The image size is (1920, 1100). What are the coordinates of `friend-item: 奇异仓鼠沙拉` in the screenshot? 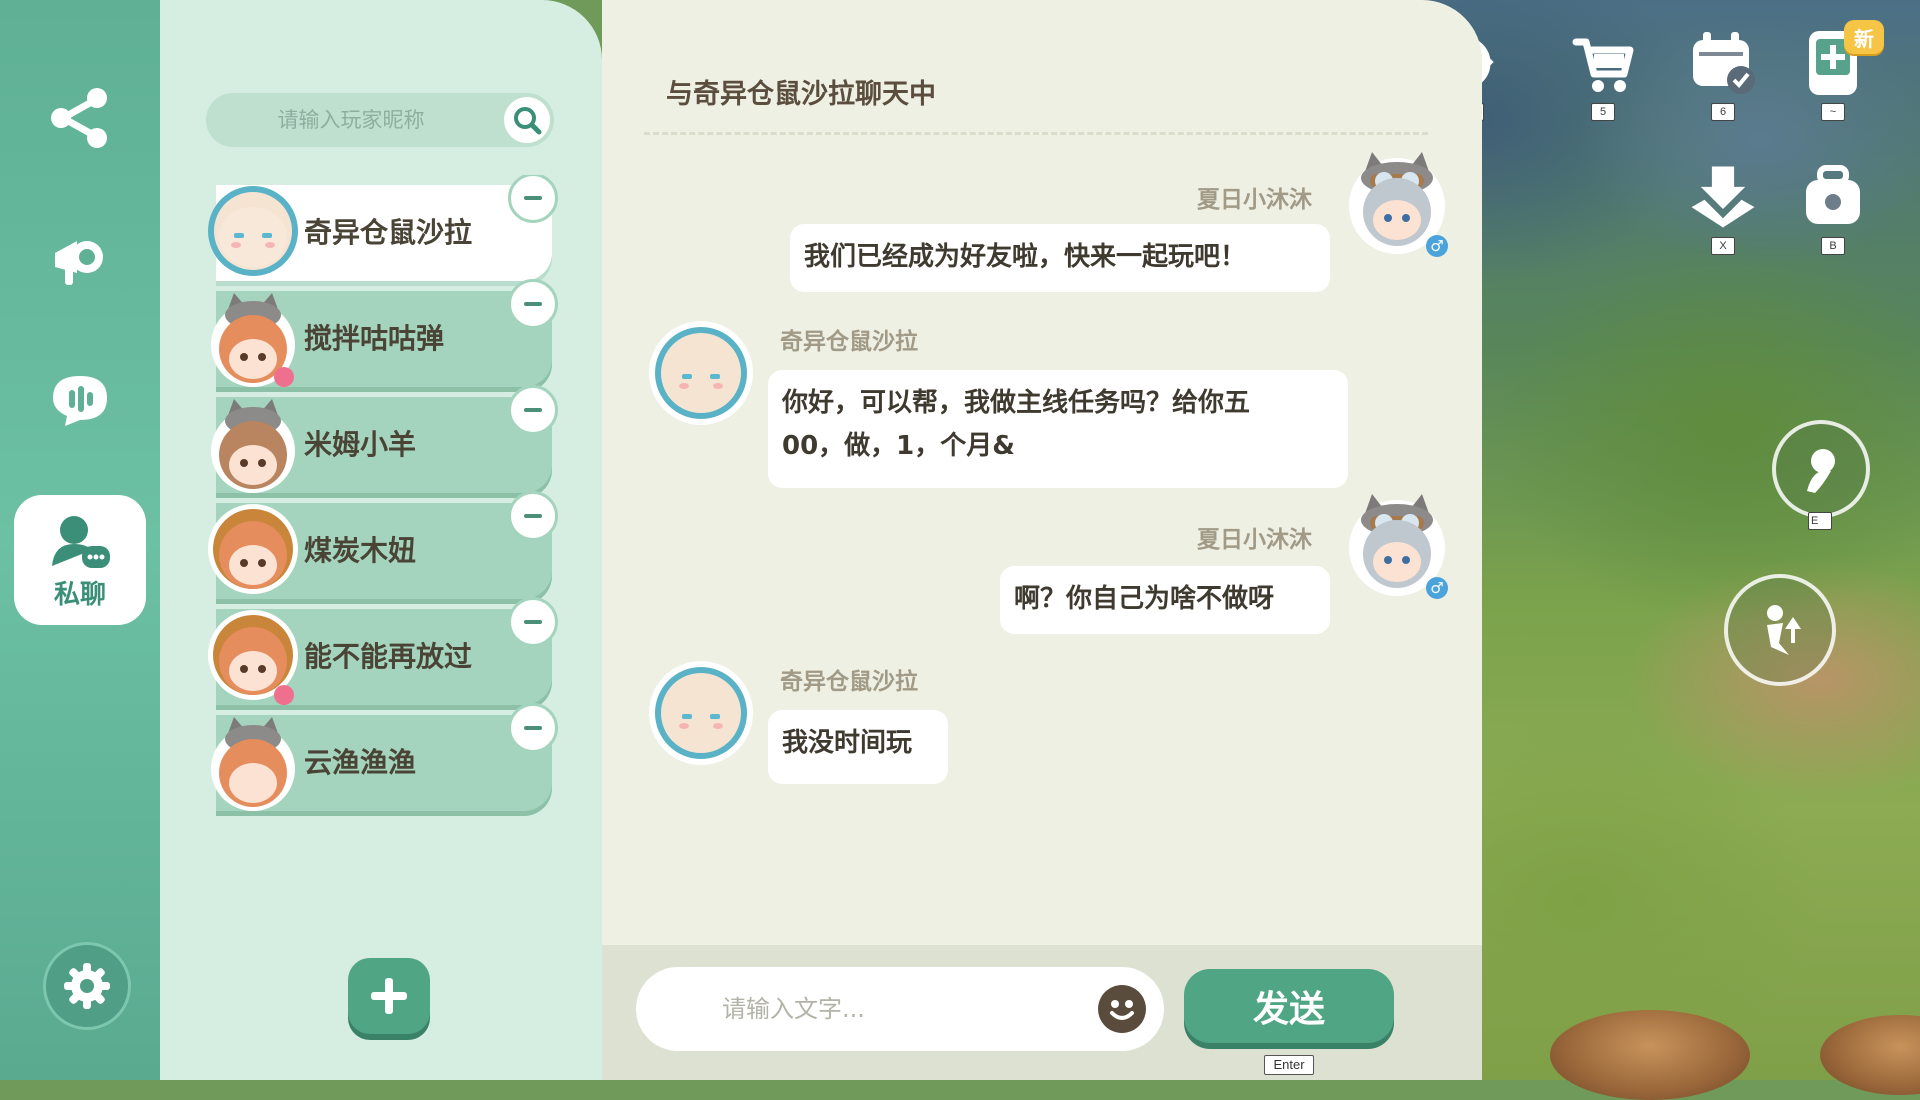 It's located at (382, 229).